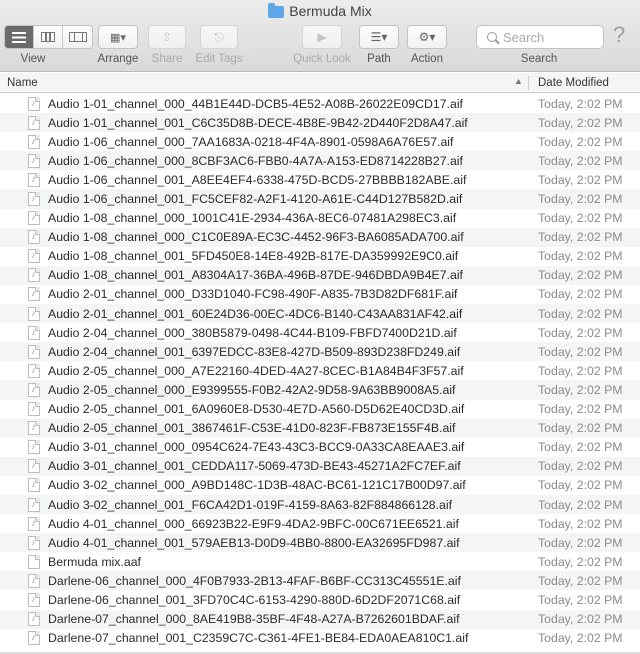 The height and width of the screenshot is (654, 640). I want to click on help-icon: ?, so click(619, 35).